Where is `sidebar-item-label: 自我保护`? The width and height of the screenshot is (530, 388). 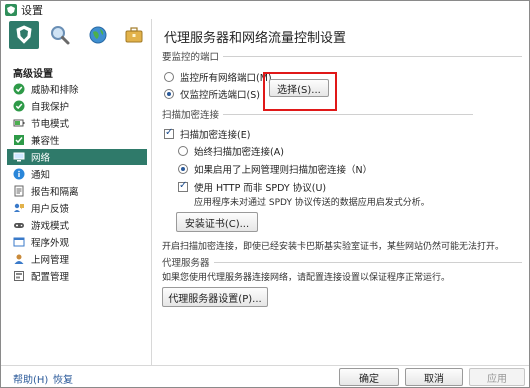 sidebar-item-label: 自我保护 is located at coordinates (50, 107).